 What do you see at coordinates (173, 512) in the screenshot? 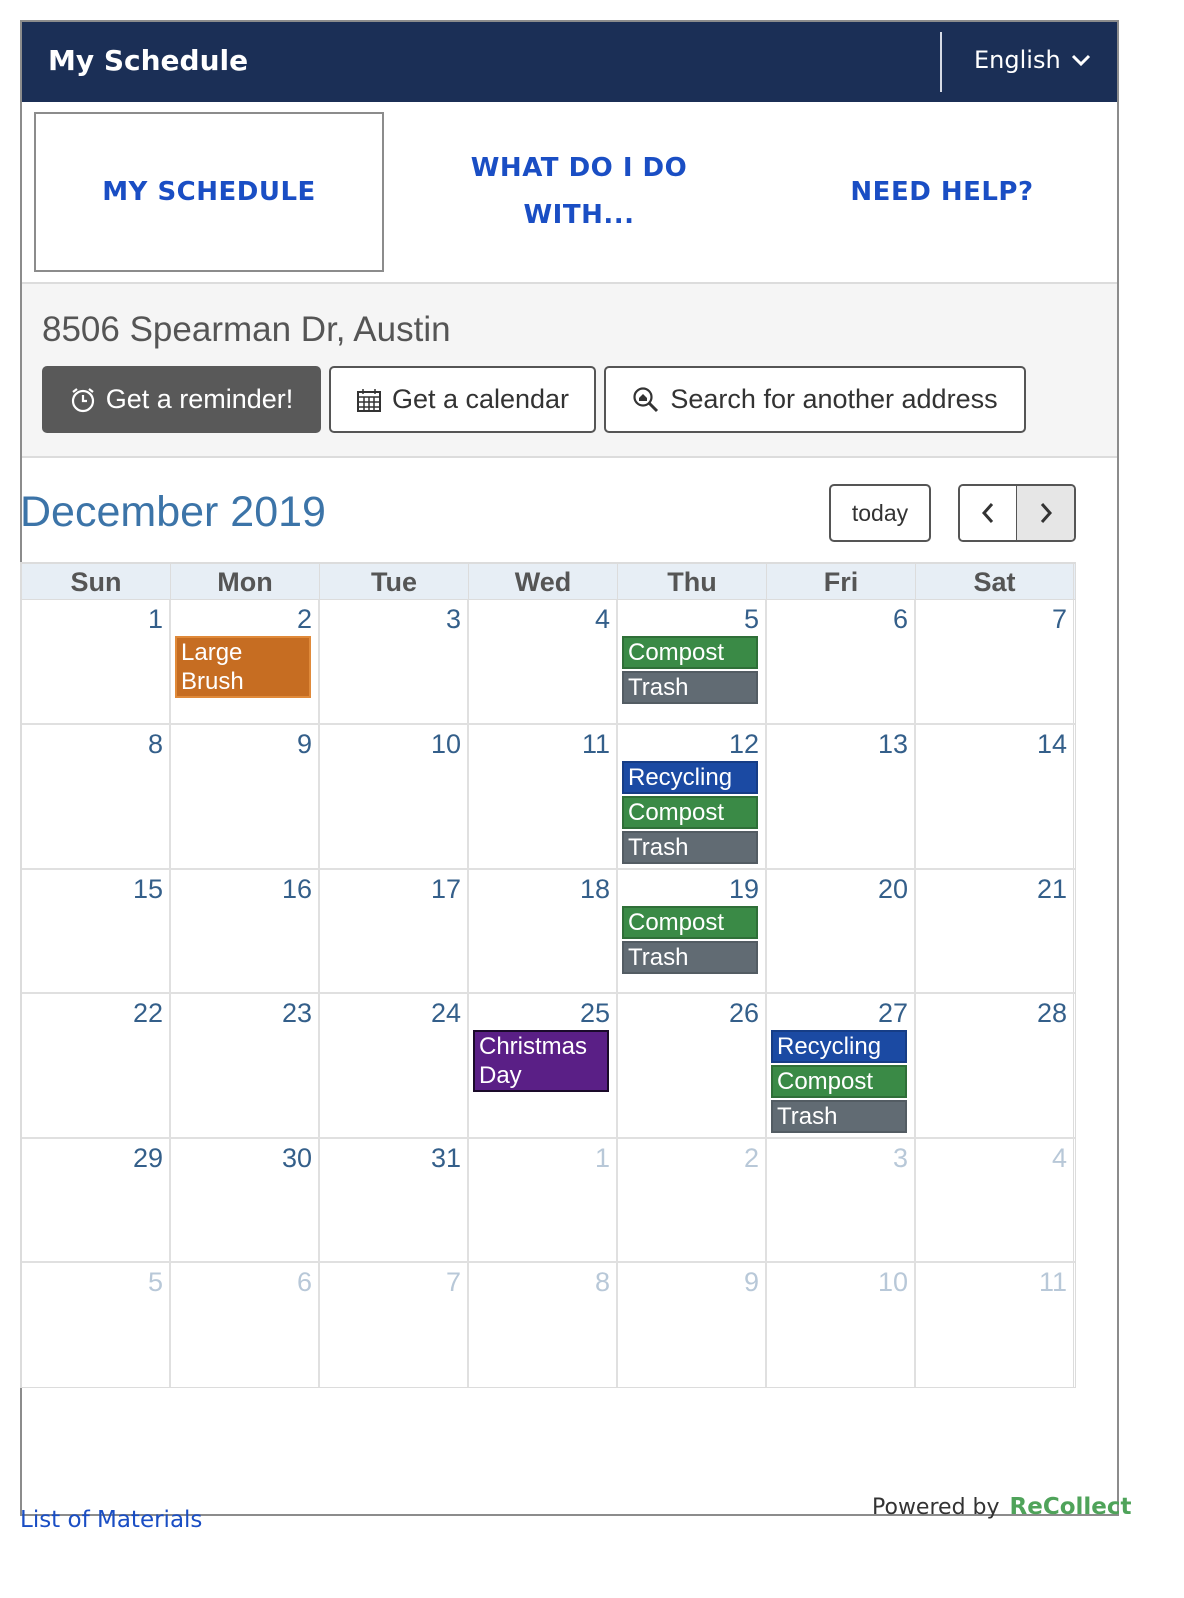
I see `month-title: December 2019` at bounding box center [173, 512].